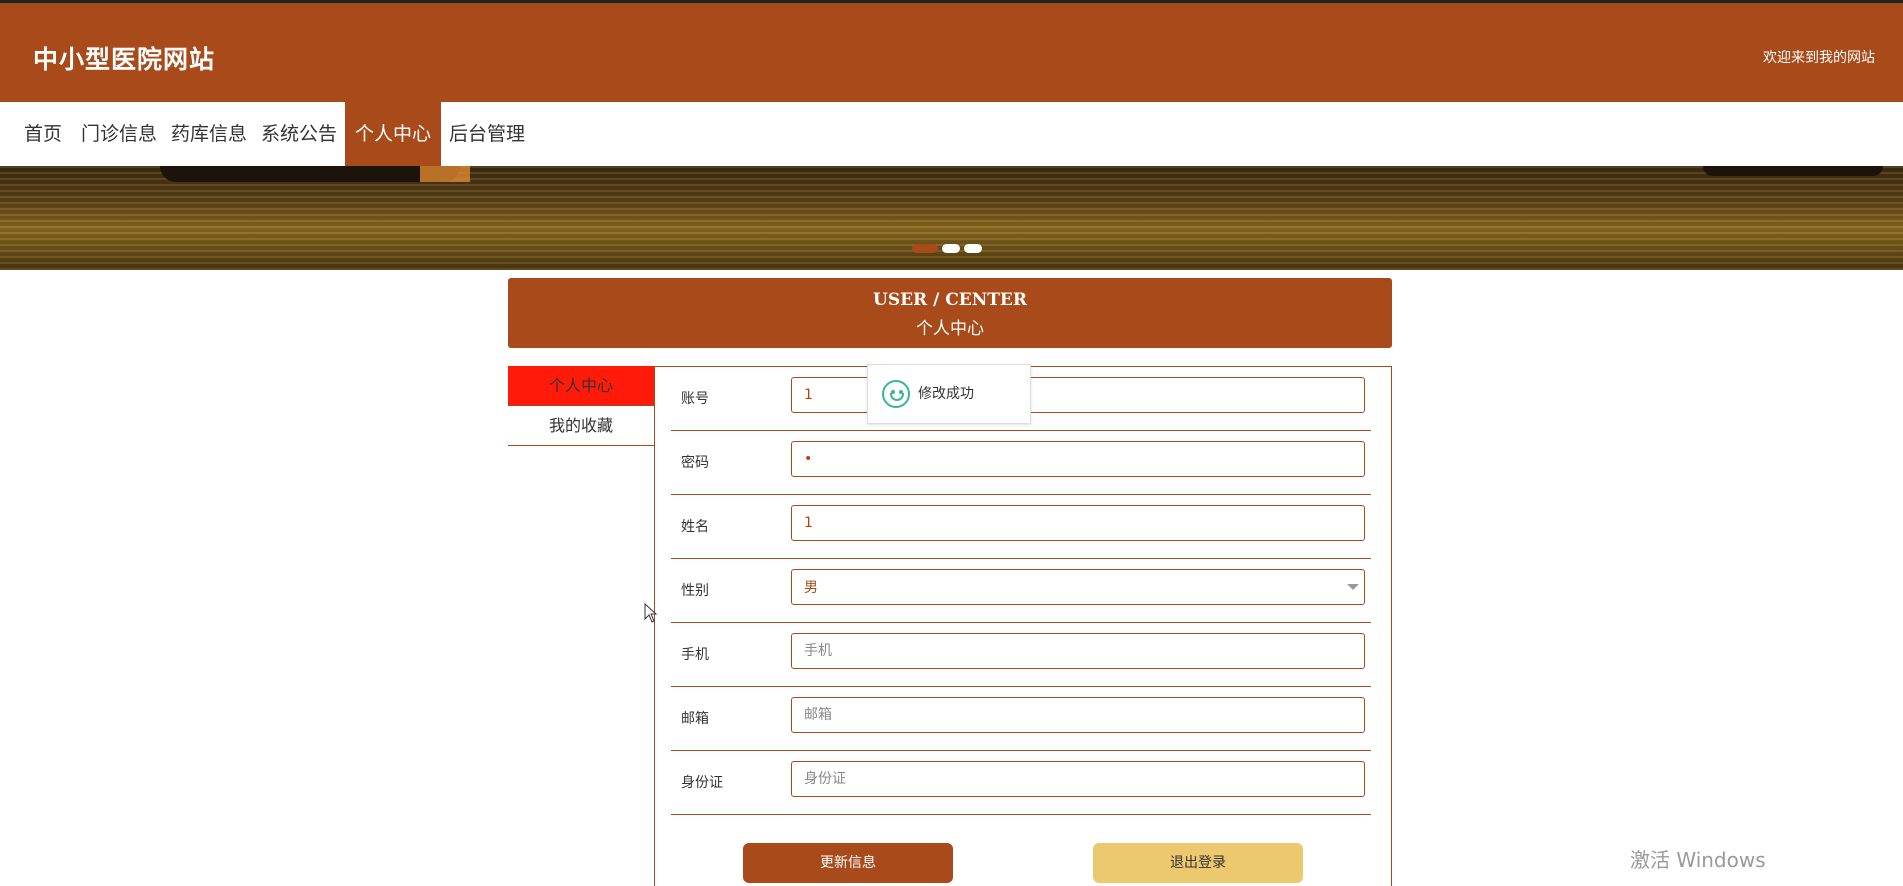 This screenshot has width=1903, height=886. I want to click on form-row-password: 密码, so click(1021, 463).